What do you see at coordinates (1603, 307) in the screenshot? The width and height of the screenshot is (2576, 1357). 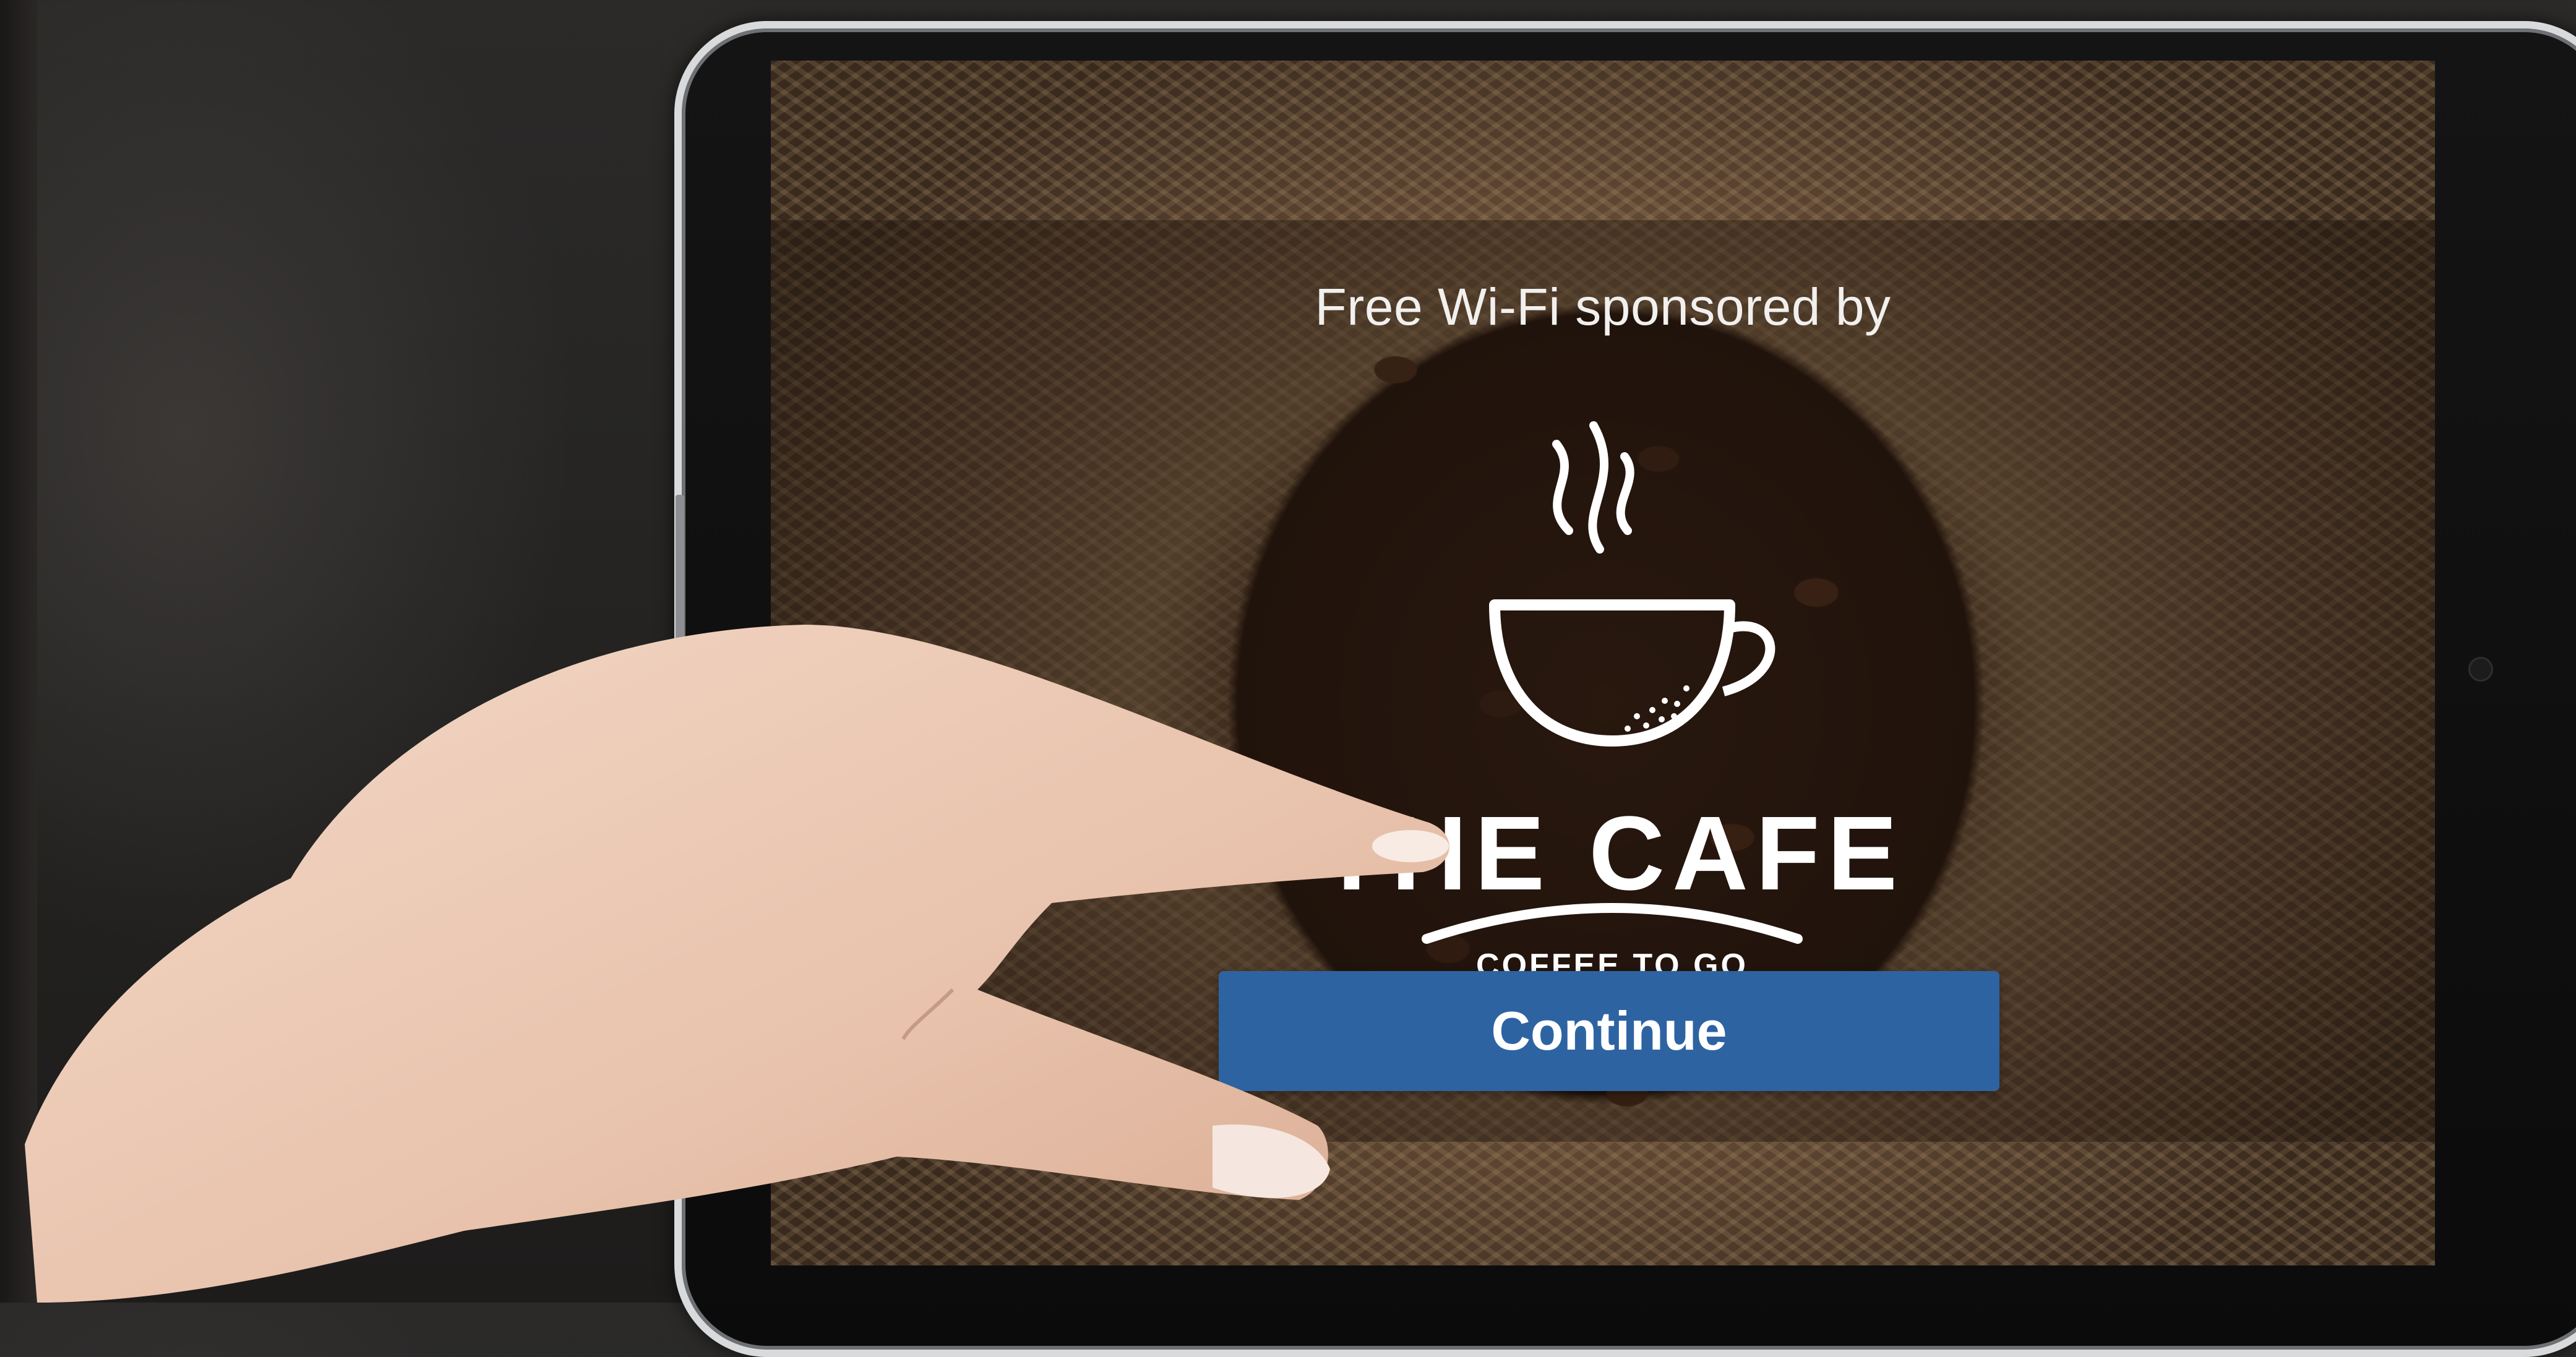 I see `sponsor-text: Free Wi-Fi sponsored by` at bounding box center [1603, 307].